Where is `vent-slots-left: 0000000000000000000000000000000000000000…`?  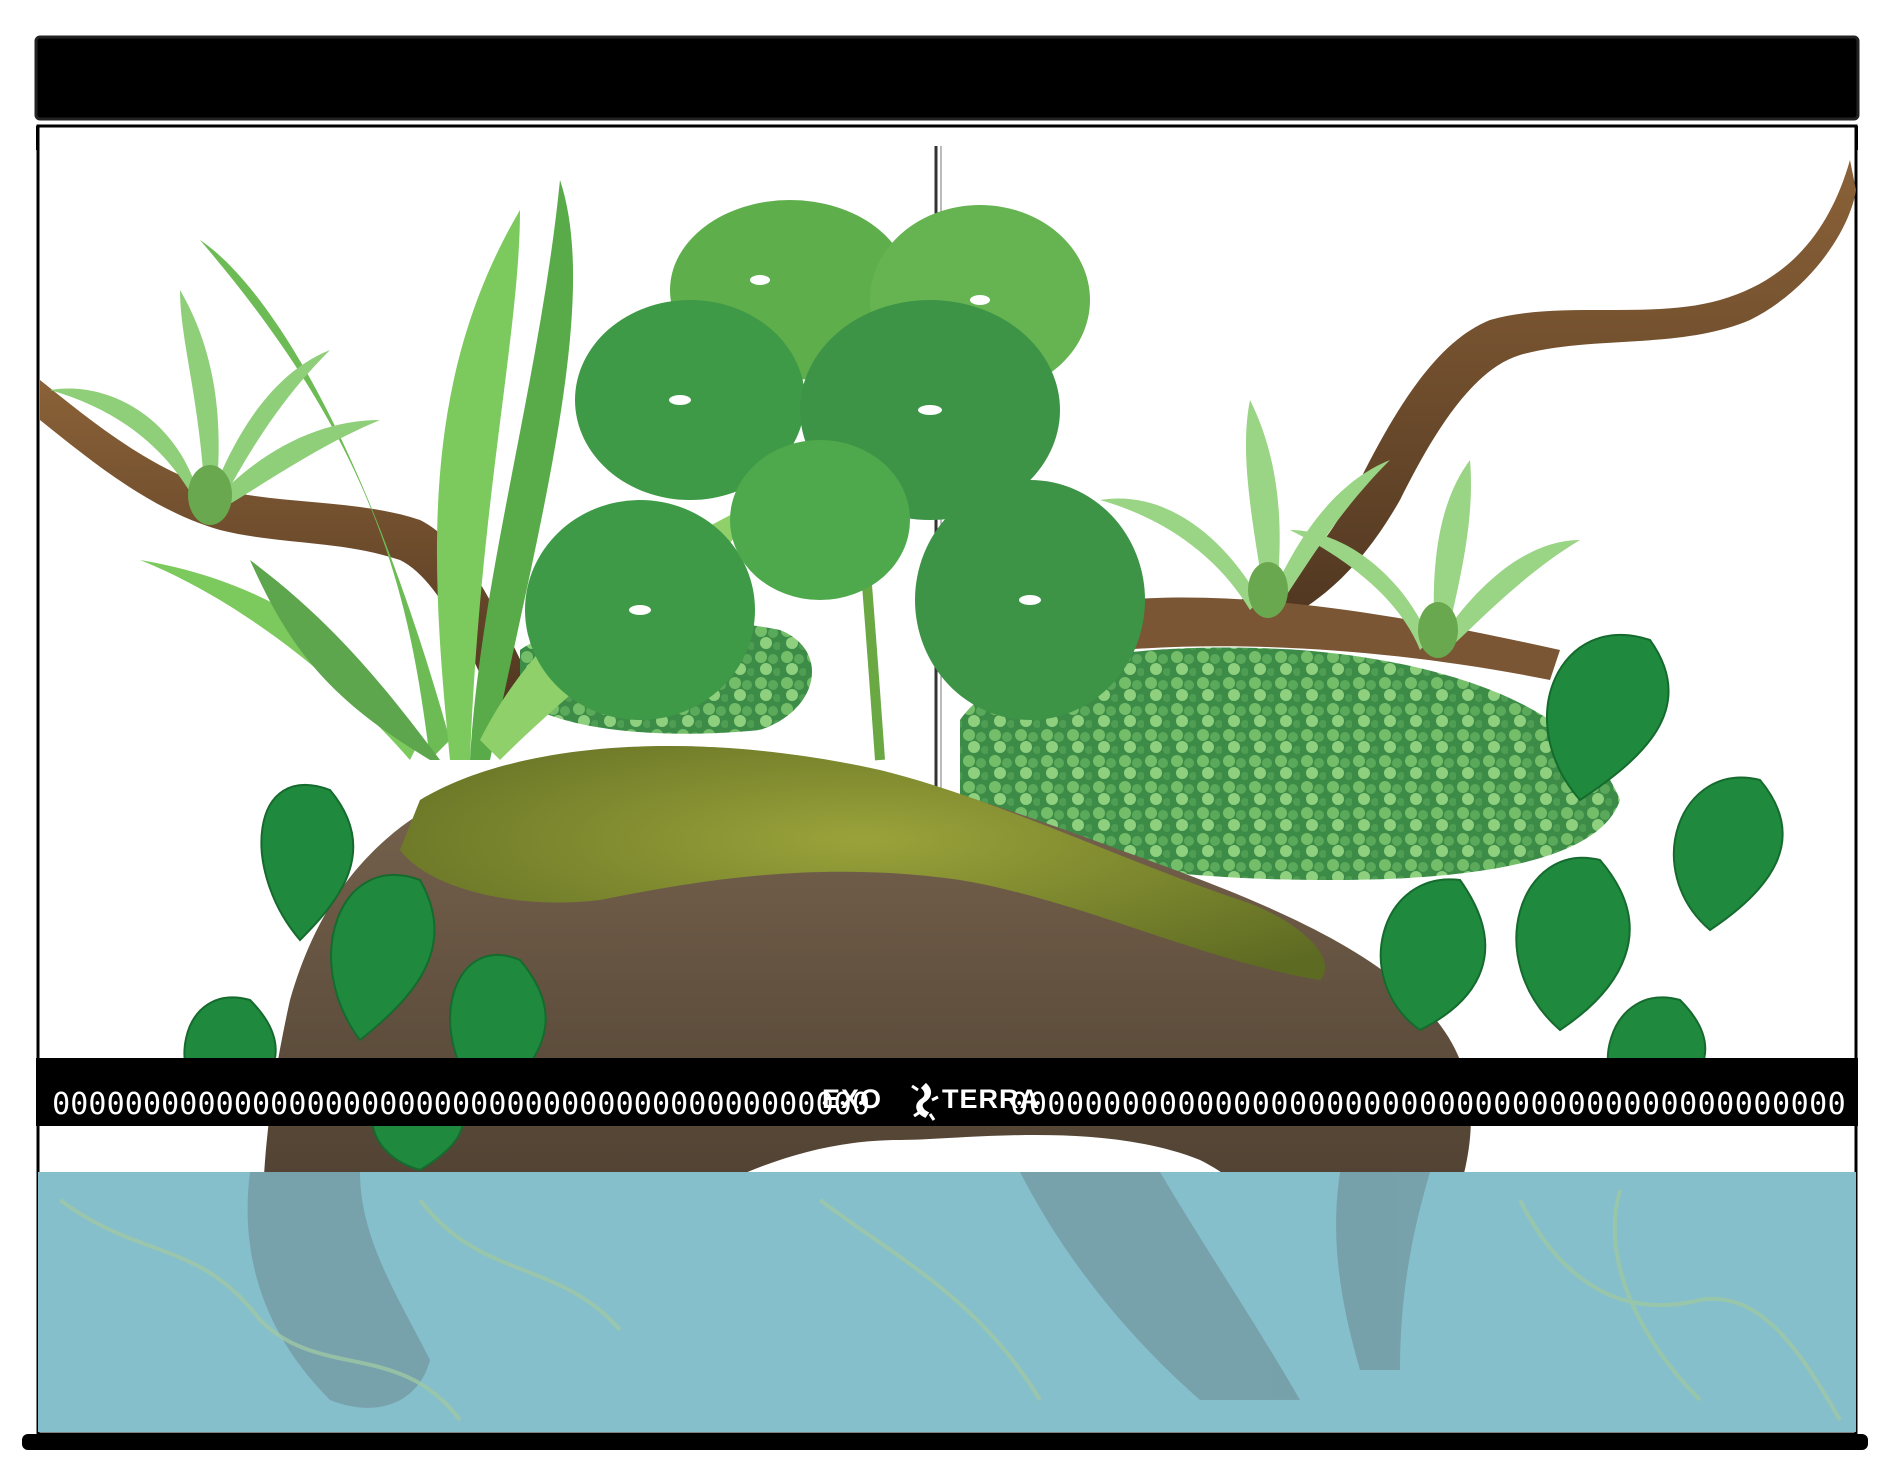
vent-slots-left: 0000000000000000000000000000000000000000… is located at coordinates (461, 1104).